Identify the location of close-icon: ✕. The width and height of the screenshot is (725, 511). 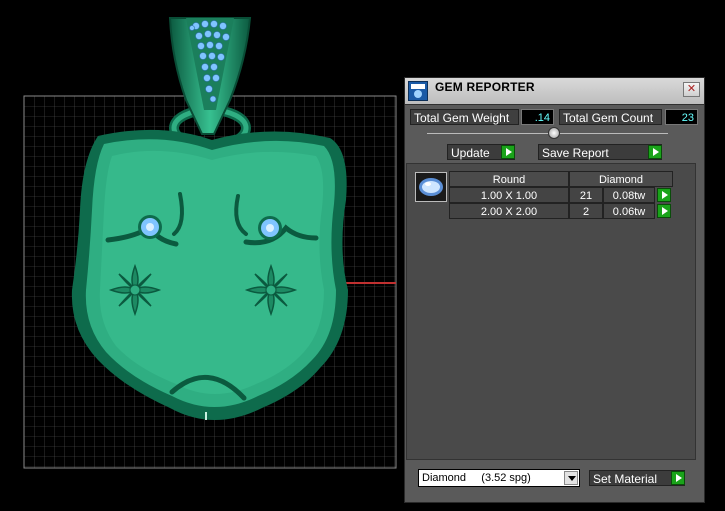
(691, 89).